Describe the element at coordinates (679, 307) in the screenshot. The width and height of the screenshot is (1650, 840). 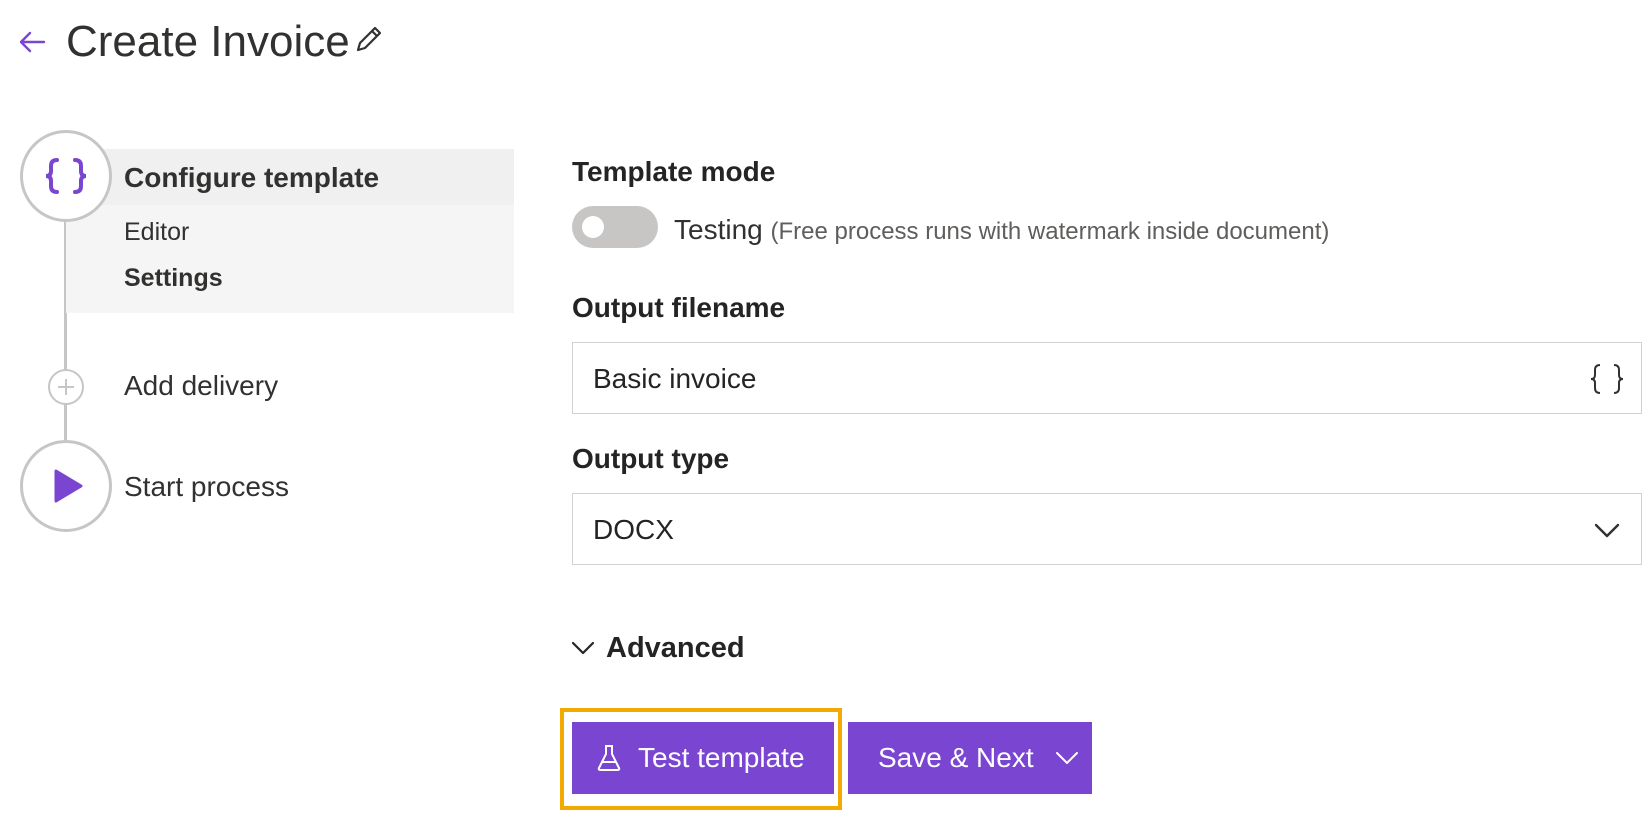
I see `output-filename-label: Output filename` at that location.